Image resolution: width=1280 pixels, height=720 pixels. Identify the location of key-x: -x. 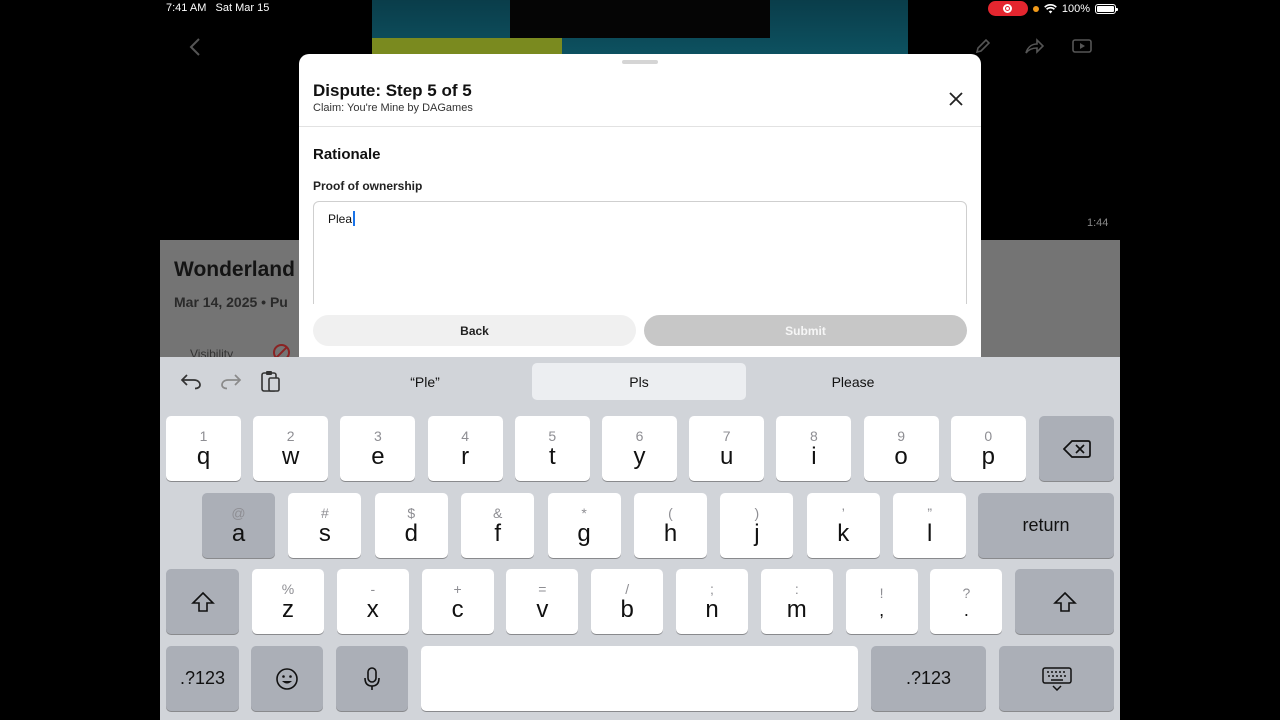
(372, 601).